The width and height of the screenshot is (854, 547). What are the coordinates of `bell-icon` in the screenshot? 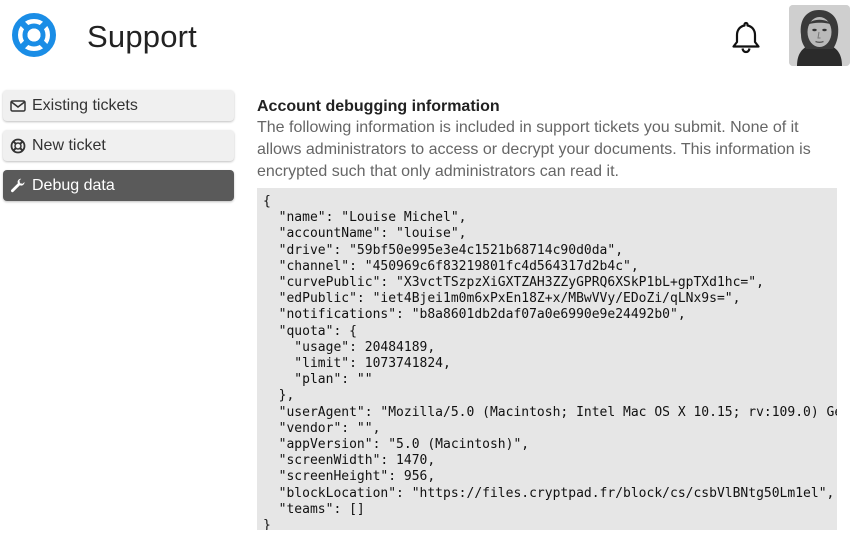 It's located at (746, 37).